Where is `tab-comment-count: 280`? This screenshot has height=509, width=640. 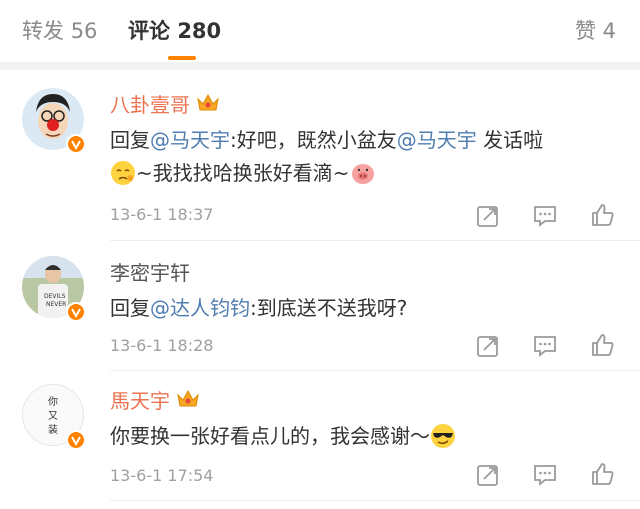 tab-comment-count: 280 is located at coordinates (199, 31).